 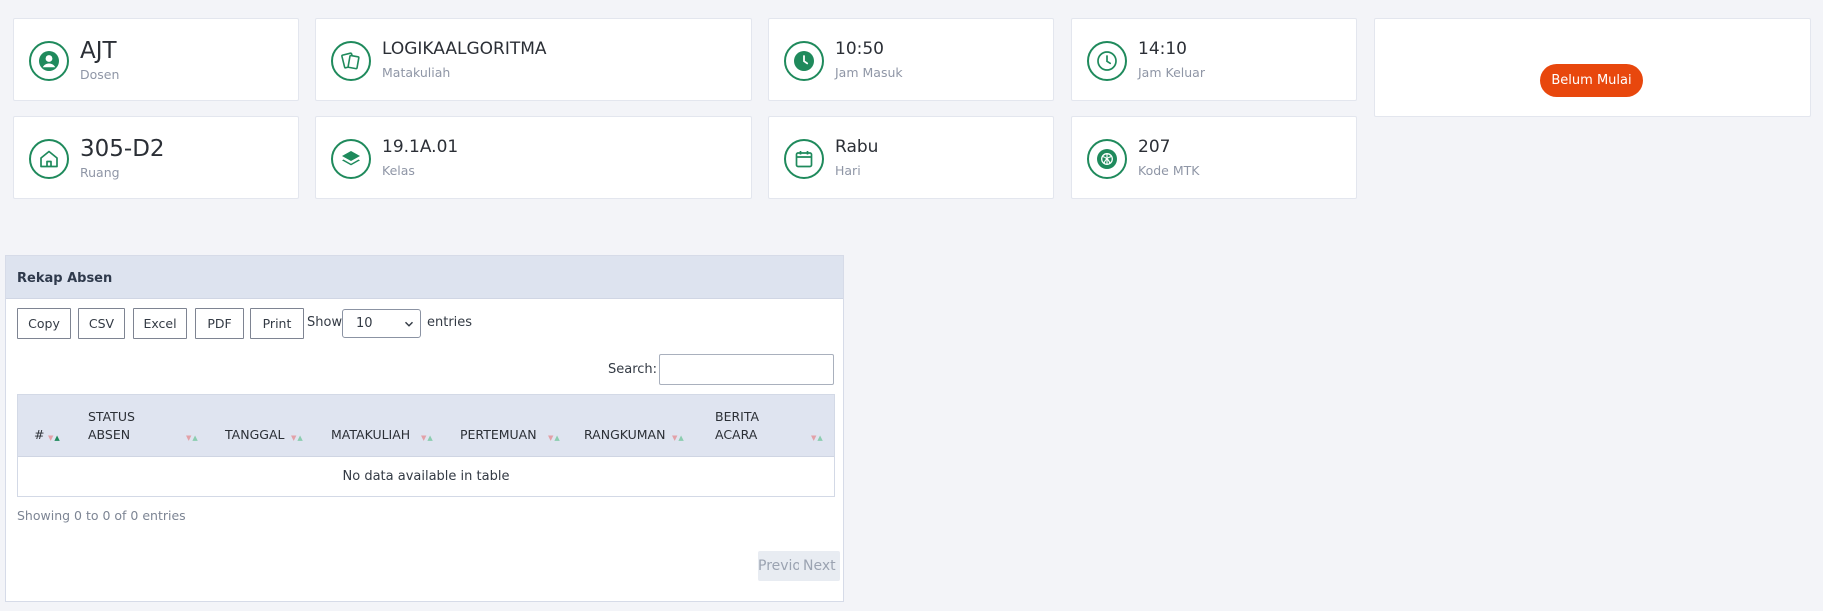 I want to click on next-button: Next, so click(x=819, y=566).